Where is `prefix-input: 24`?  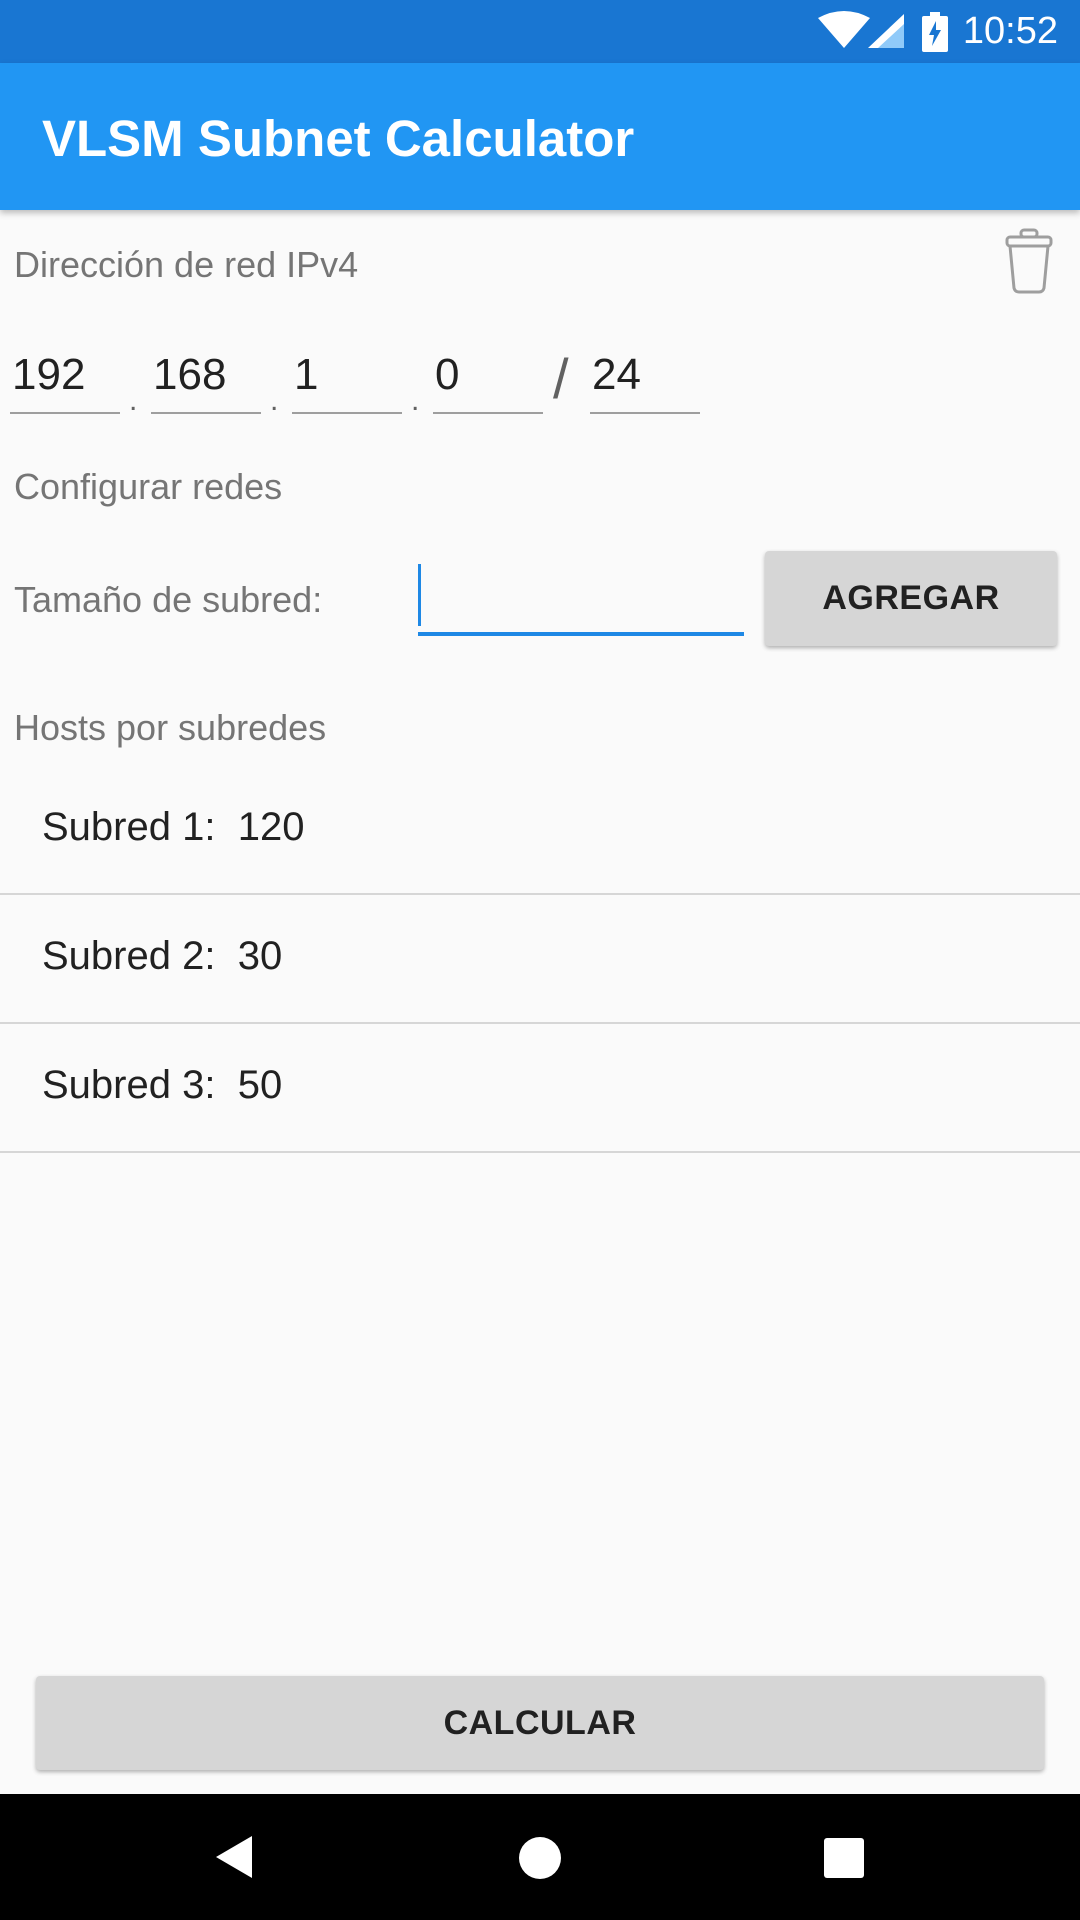 prefix-input: 24 is located at coordinates (645, 382).